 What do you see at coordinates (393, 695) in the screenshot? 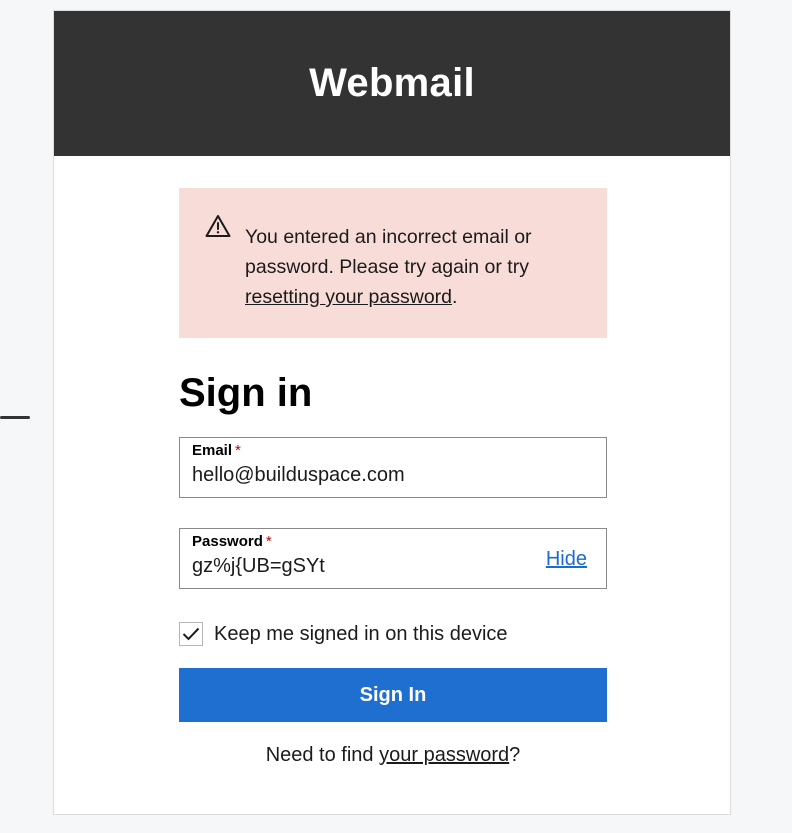
I see `sign-in-button: Sign In` at bounding box center [393, 695].